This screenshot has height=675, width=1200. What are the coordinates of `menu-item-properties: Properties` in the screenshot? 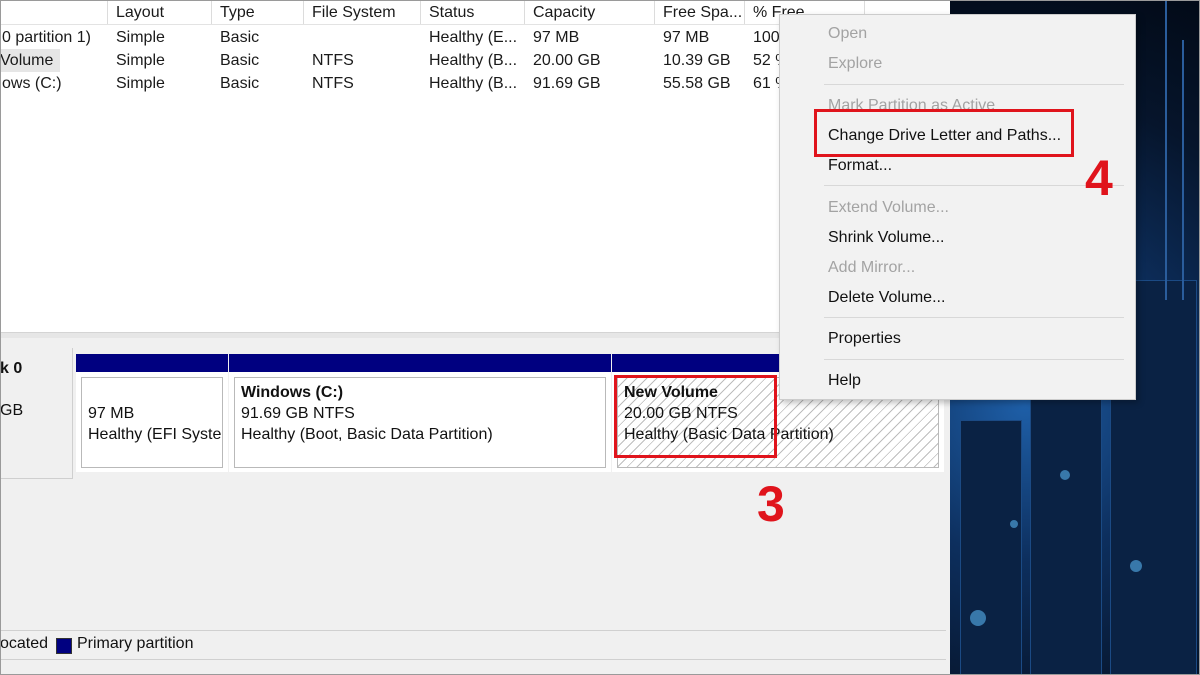 It's located at (864, 339).